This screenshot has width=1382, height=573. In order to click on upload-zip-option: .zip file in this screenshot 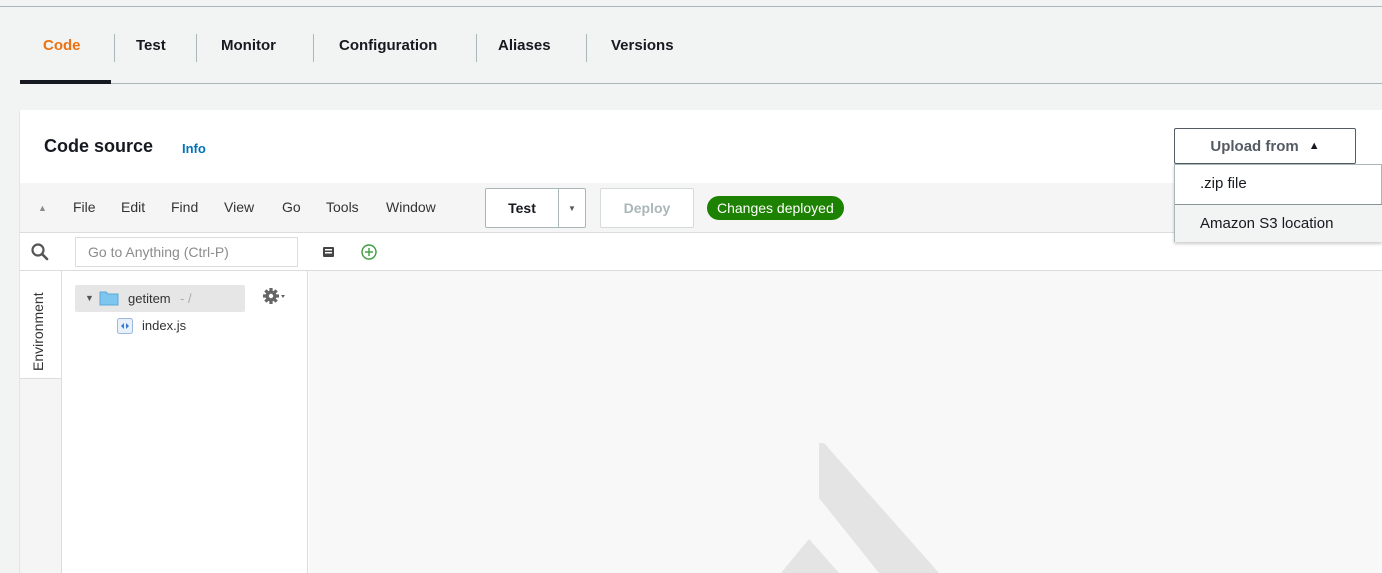, I will do `click(1278, 184)`.